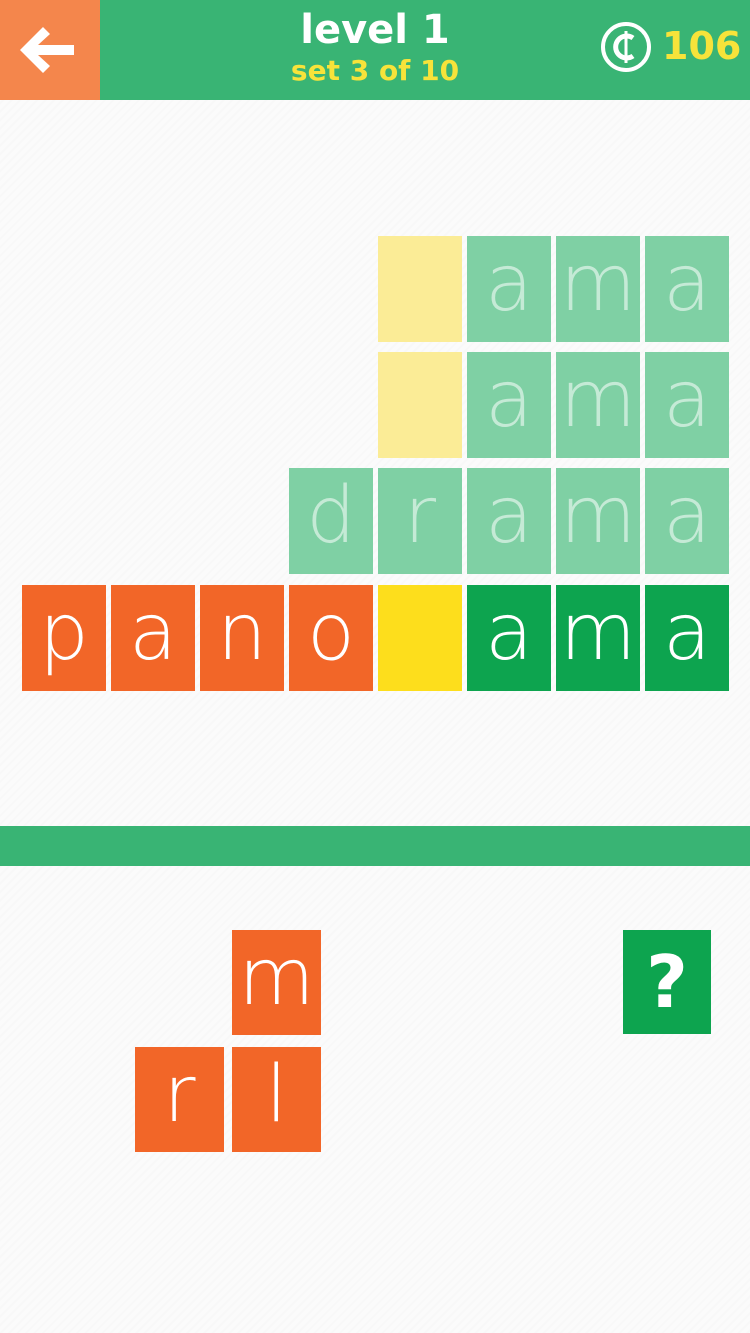  I want to click on active-word-tile: o, so click(331, 638).